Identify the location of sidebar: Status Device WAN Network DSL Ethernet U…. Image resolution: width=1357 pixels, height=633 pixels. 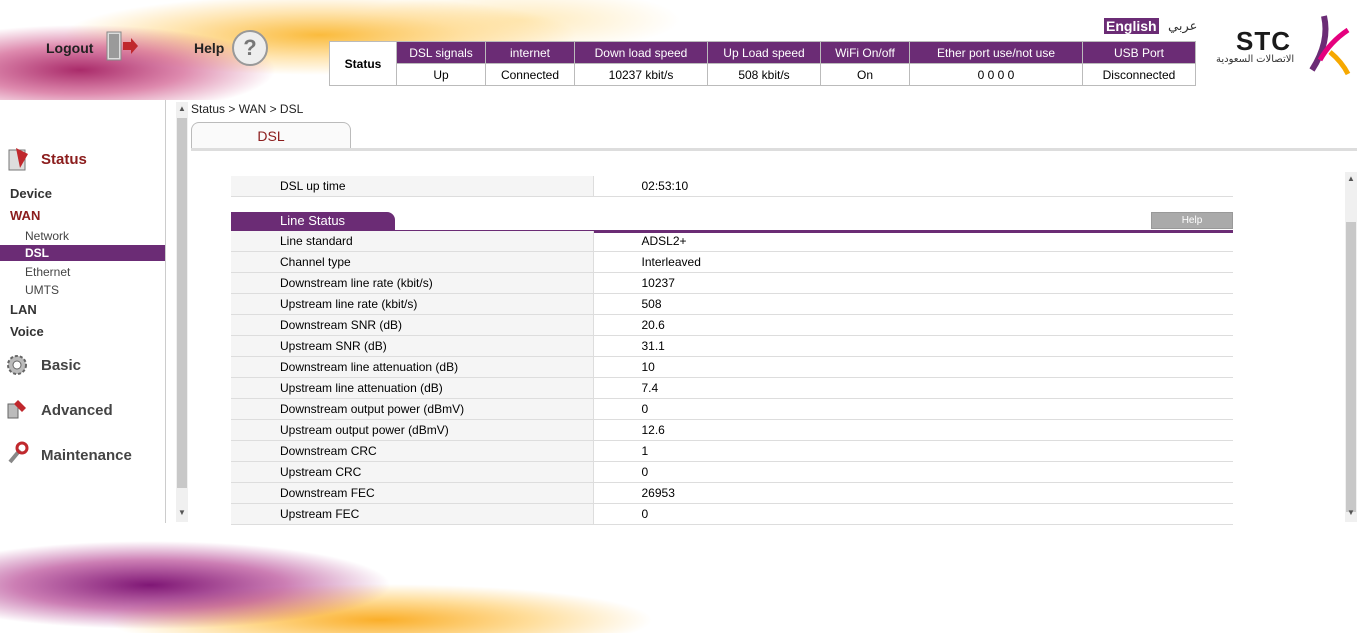
(83, 311).